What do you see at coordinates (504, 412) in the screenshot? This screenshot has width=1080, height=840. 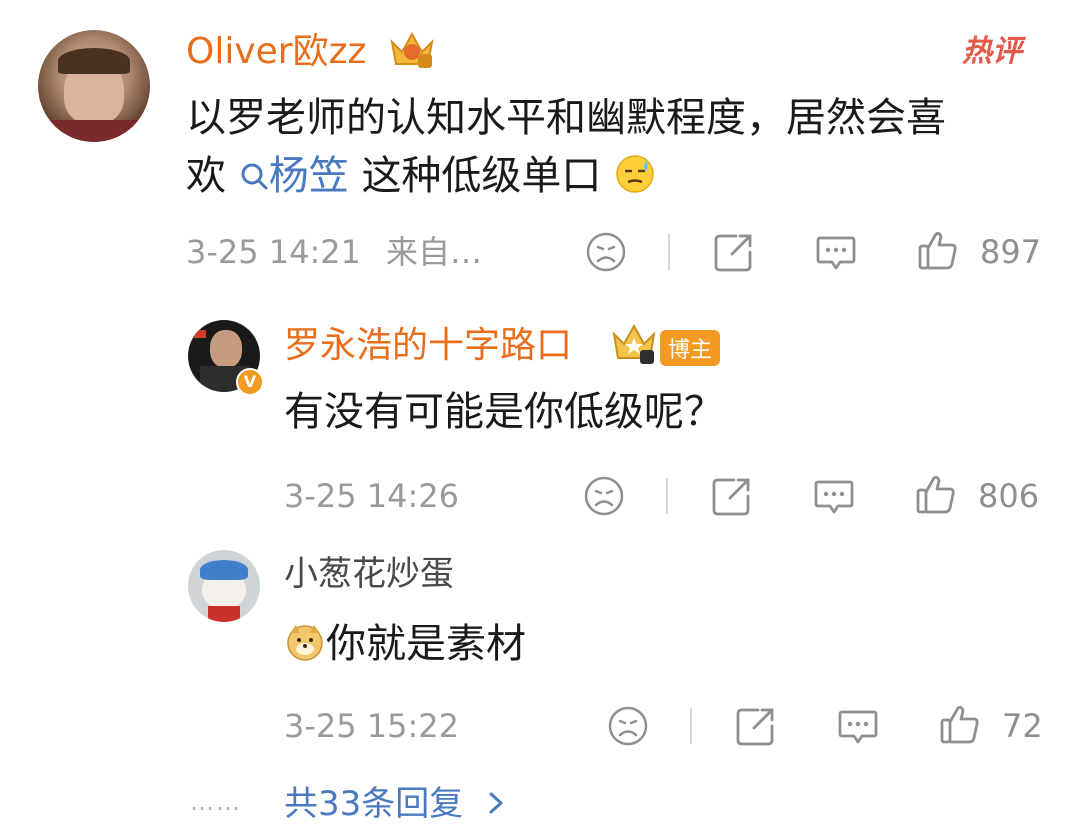 I see `reply-text: 有没有可能是你低级呢？` at bounding box center [504, 412].